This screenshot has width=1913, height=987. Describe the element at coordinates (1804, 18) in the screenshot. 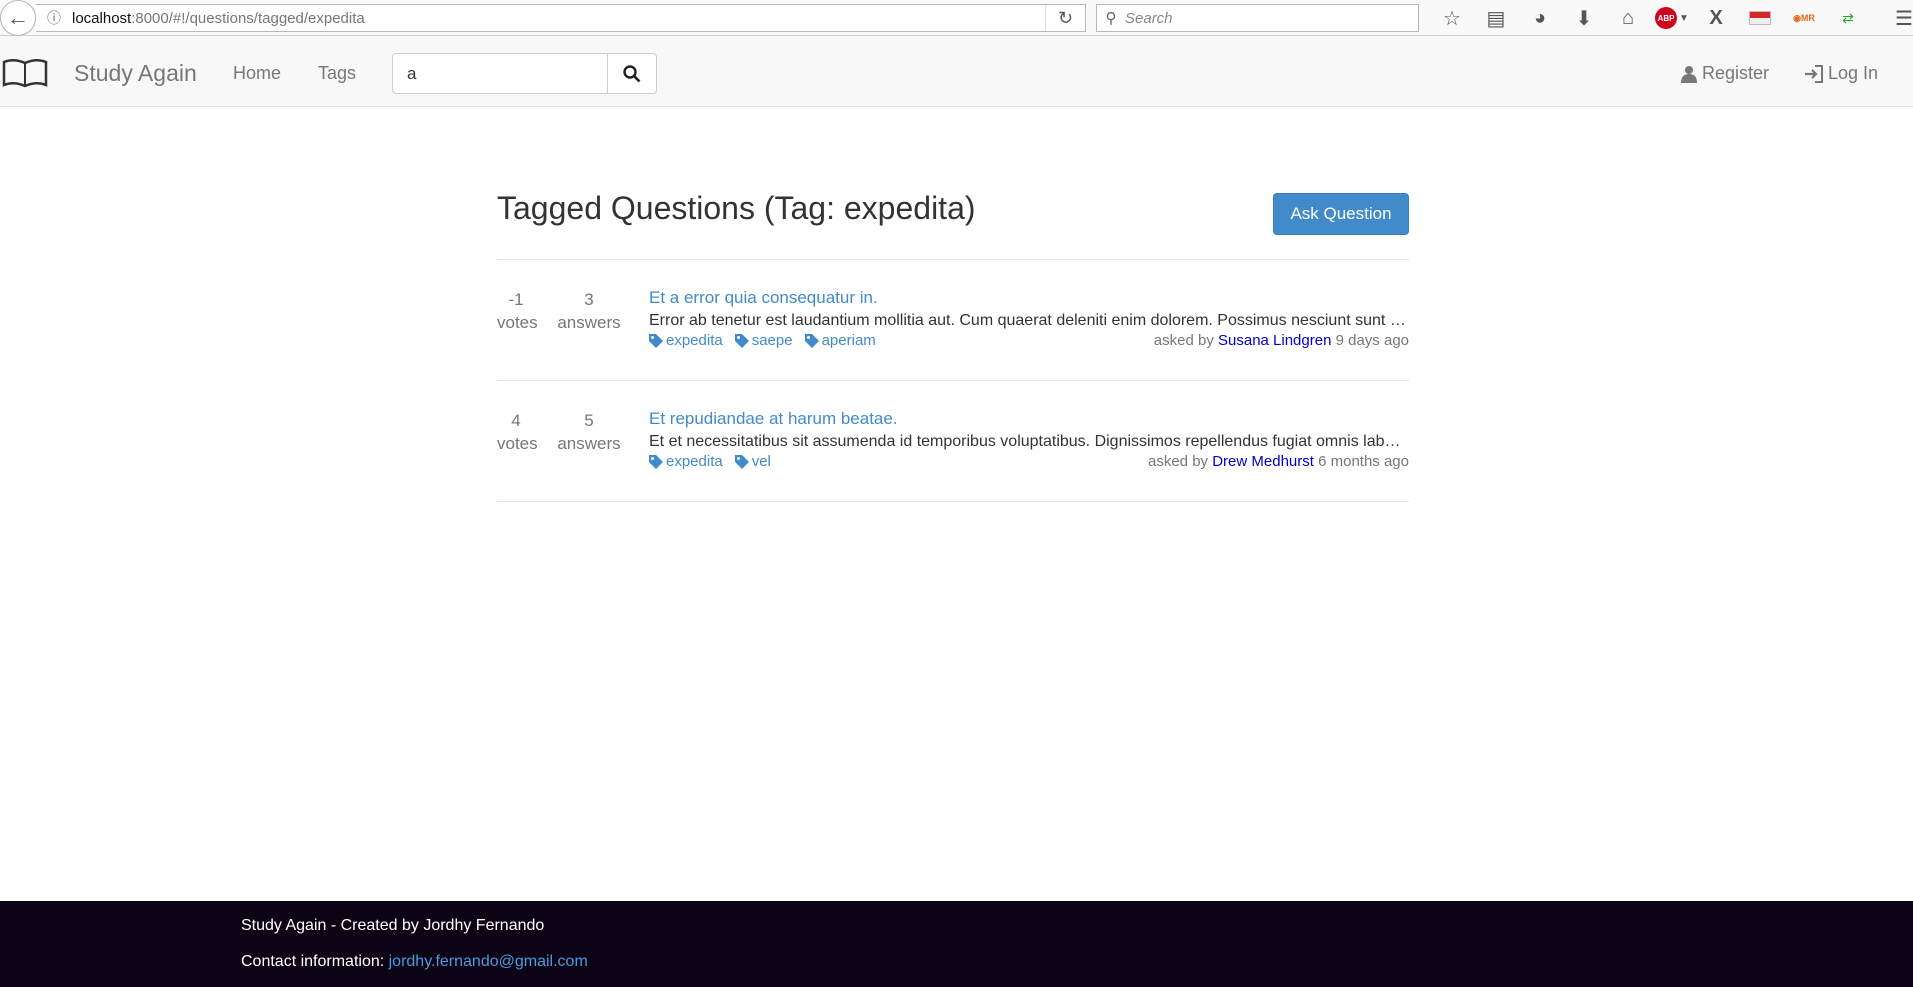

I see `extension-bm-icon: ◉MR` at that location.